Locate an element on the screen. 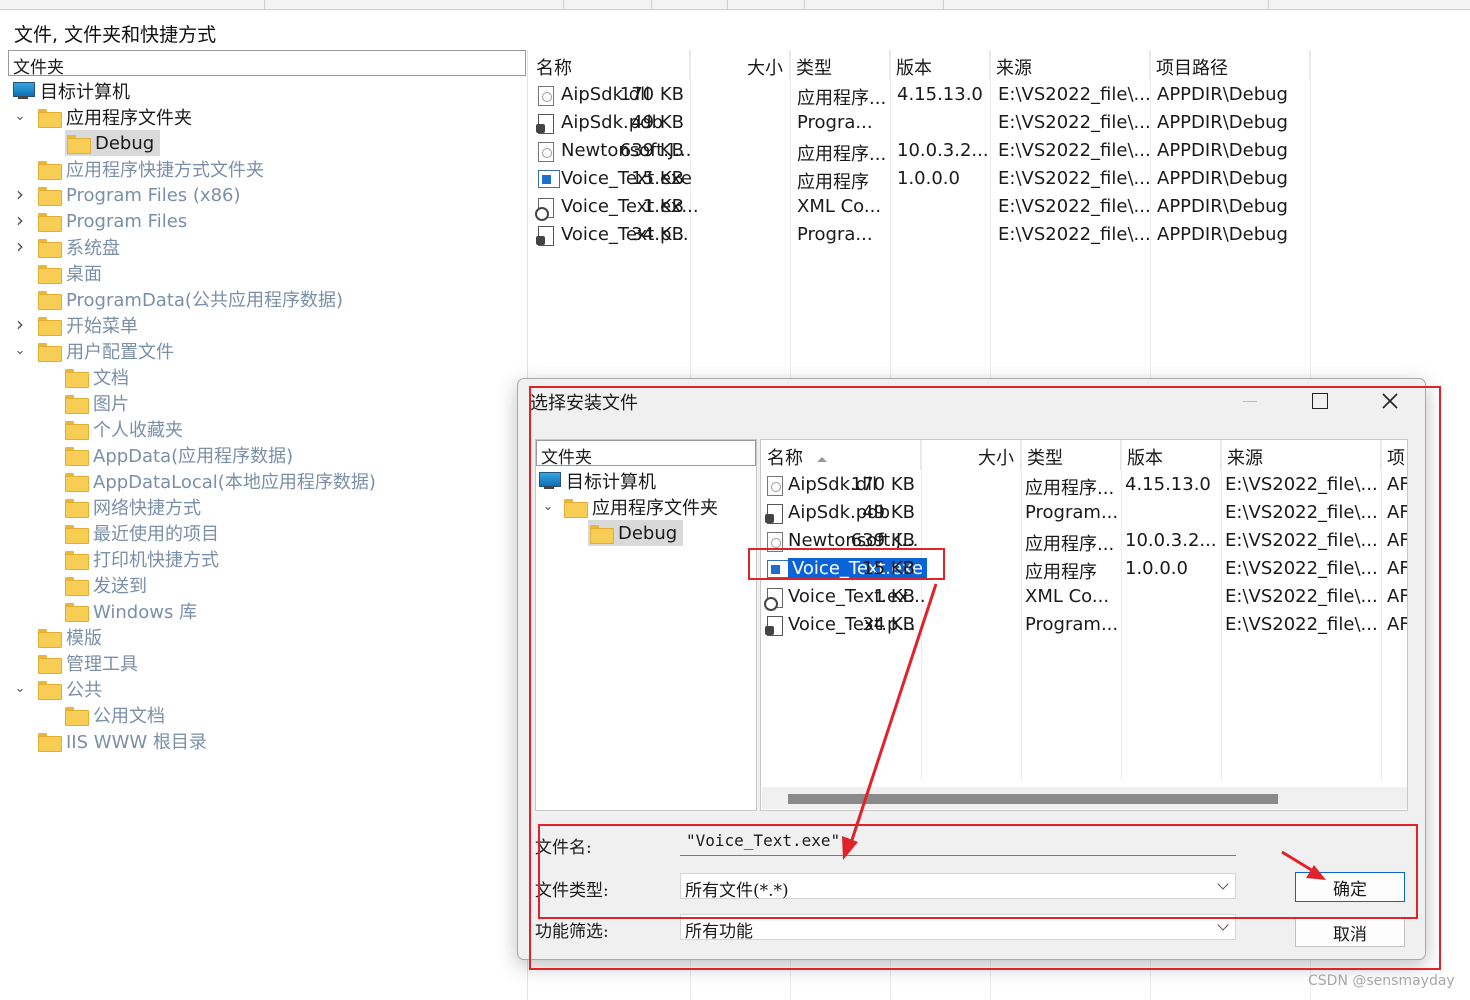 The height and width of the screenshot is (1000, 1470). tree-item-label: 开始菜单 is located at coordinates (102, 326).